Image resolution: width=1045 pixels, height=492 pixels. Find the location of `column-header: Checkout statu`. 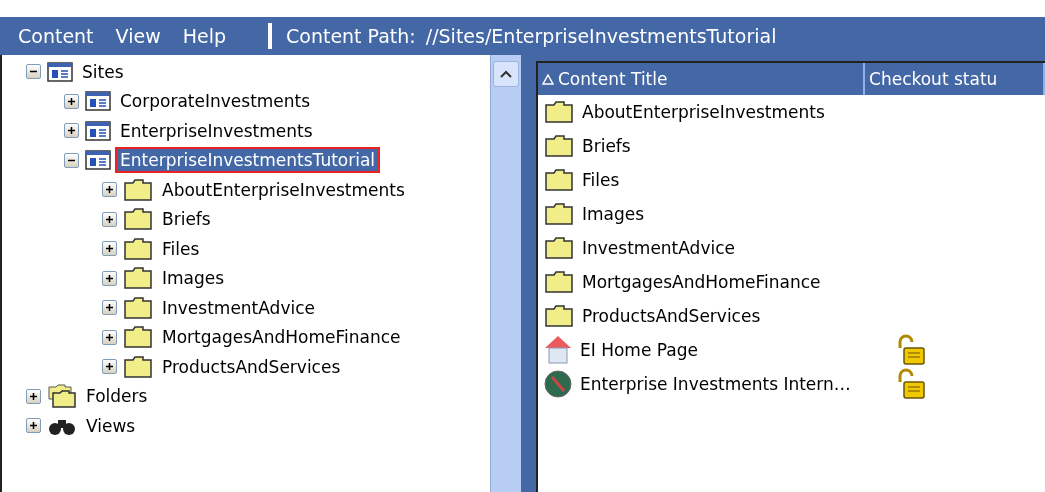

column-header: Checkout statu is located at coordinates (955, 79).